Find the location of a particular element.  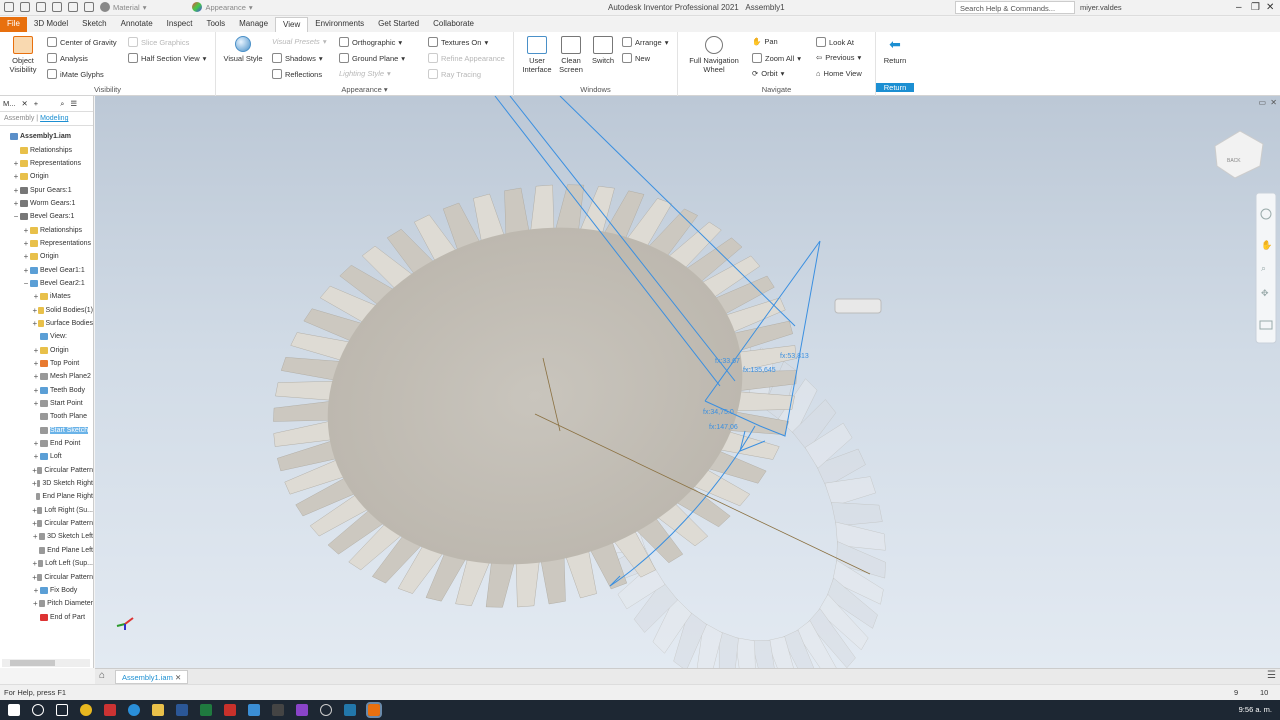

app-icon is located at coordinates (278, 710).